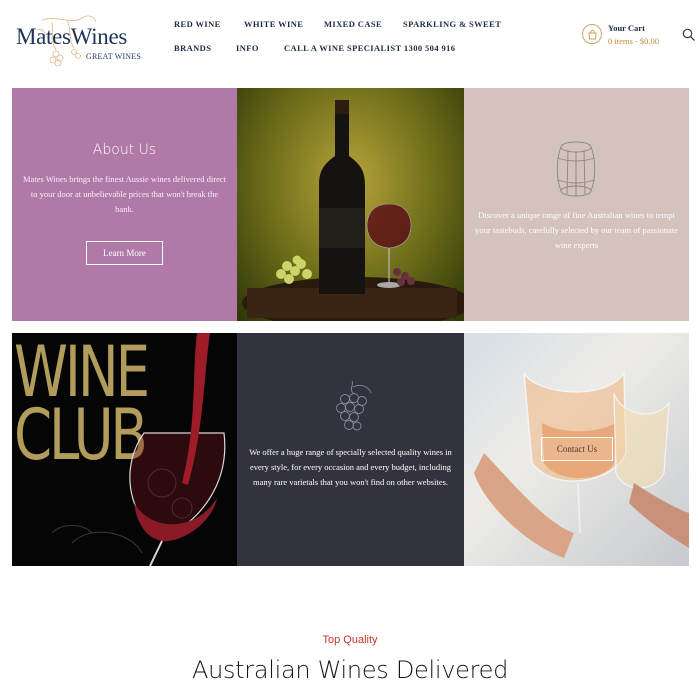 Image resolution: width=700 pixels, height=700 pixels. Describe the element at coordinates (452, 24) in the screenshot. I see `nav-sparkling-sweet: SPARKLING & SWEET` at that location.